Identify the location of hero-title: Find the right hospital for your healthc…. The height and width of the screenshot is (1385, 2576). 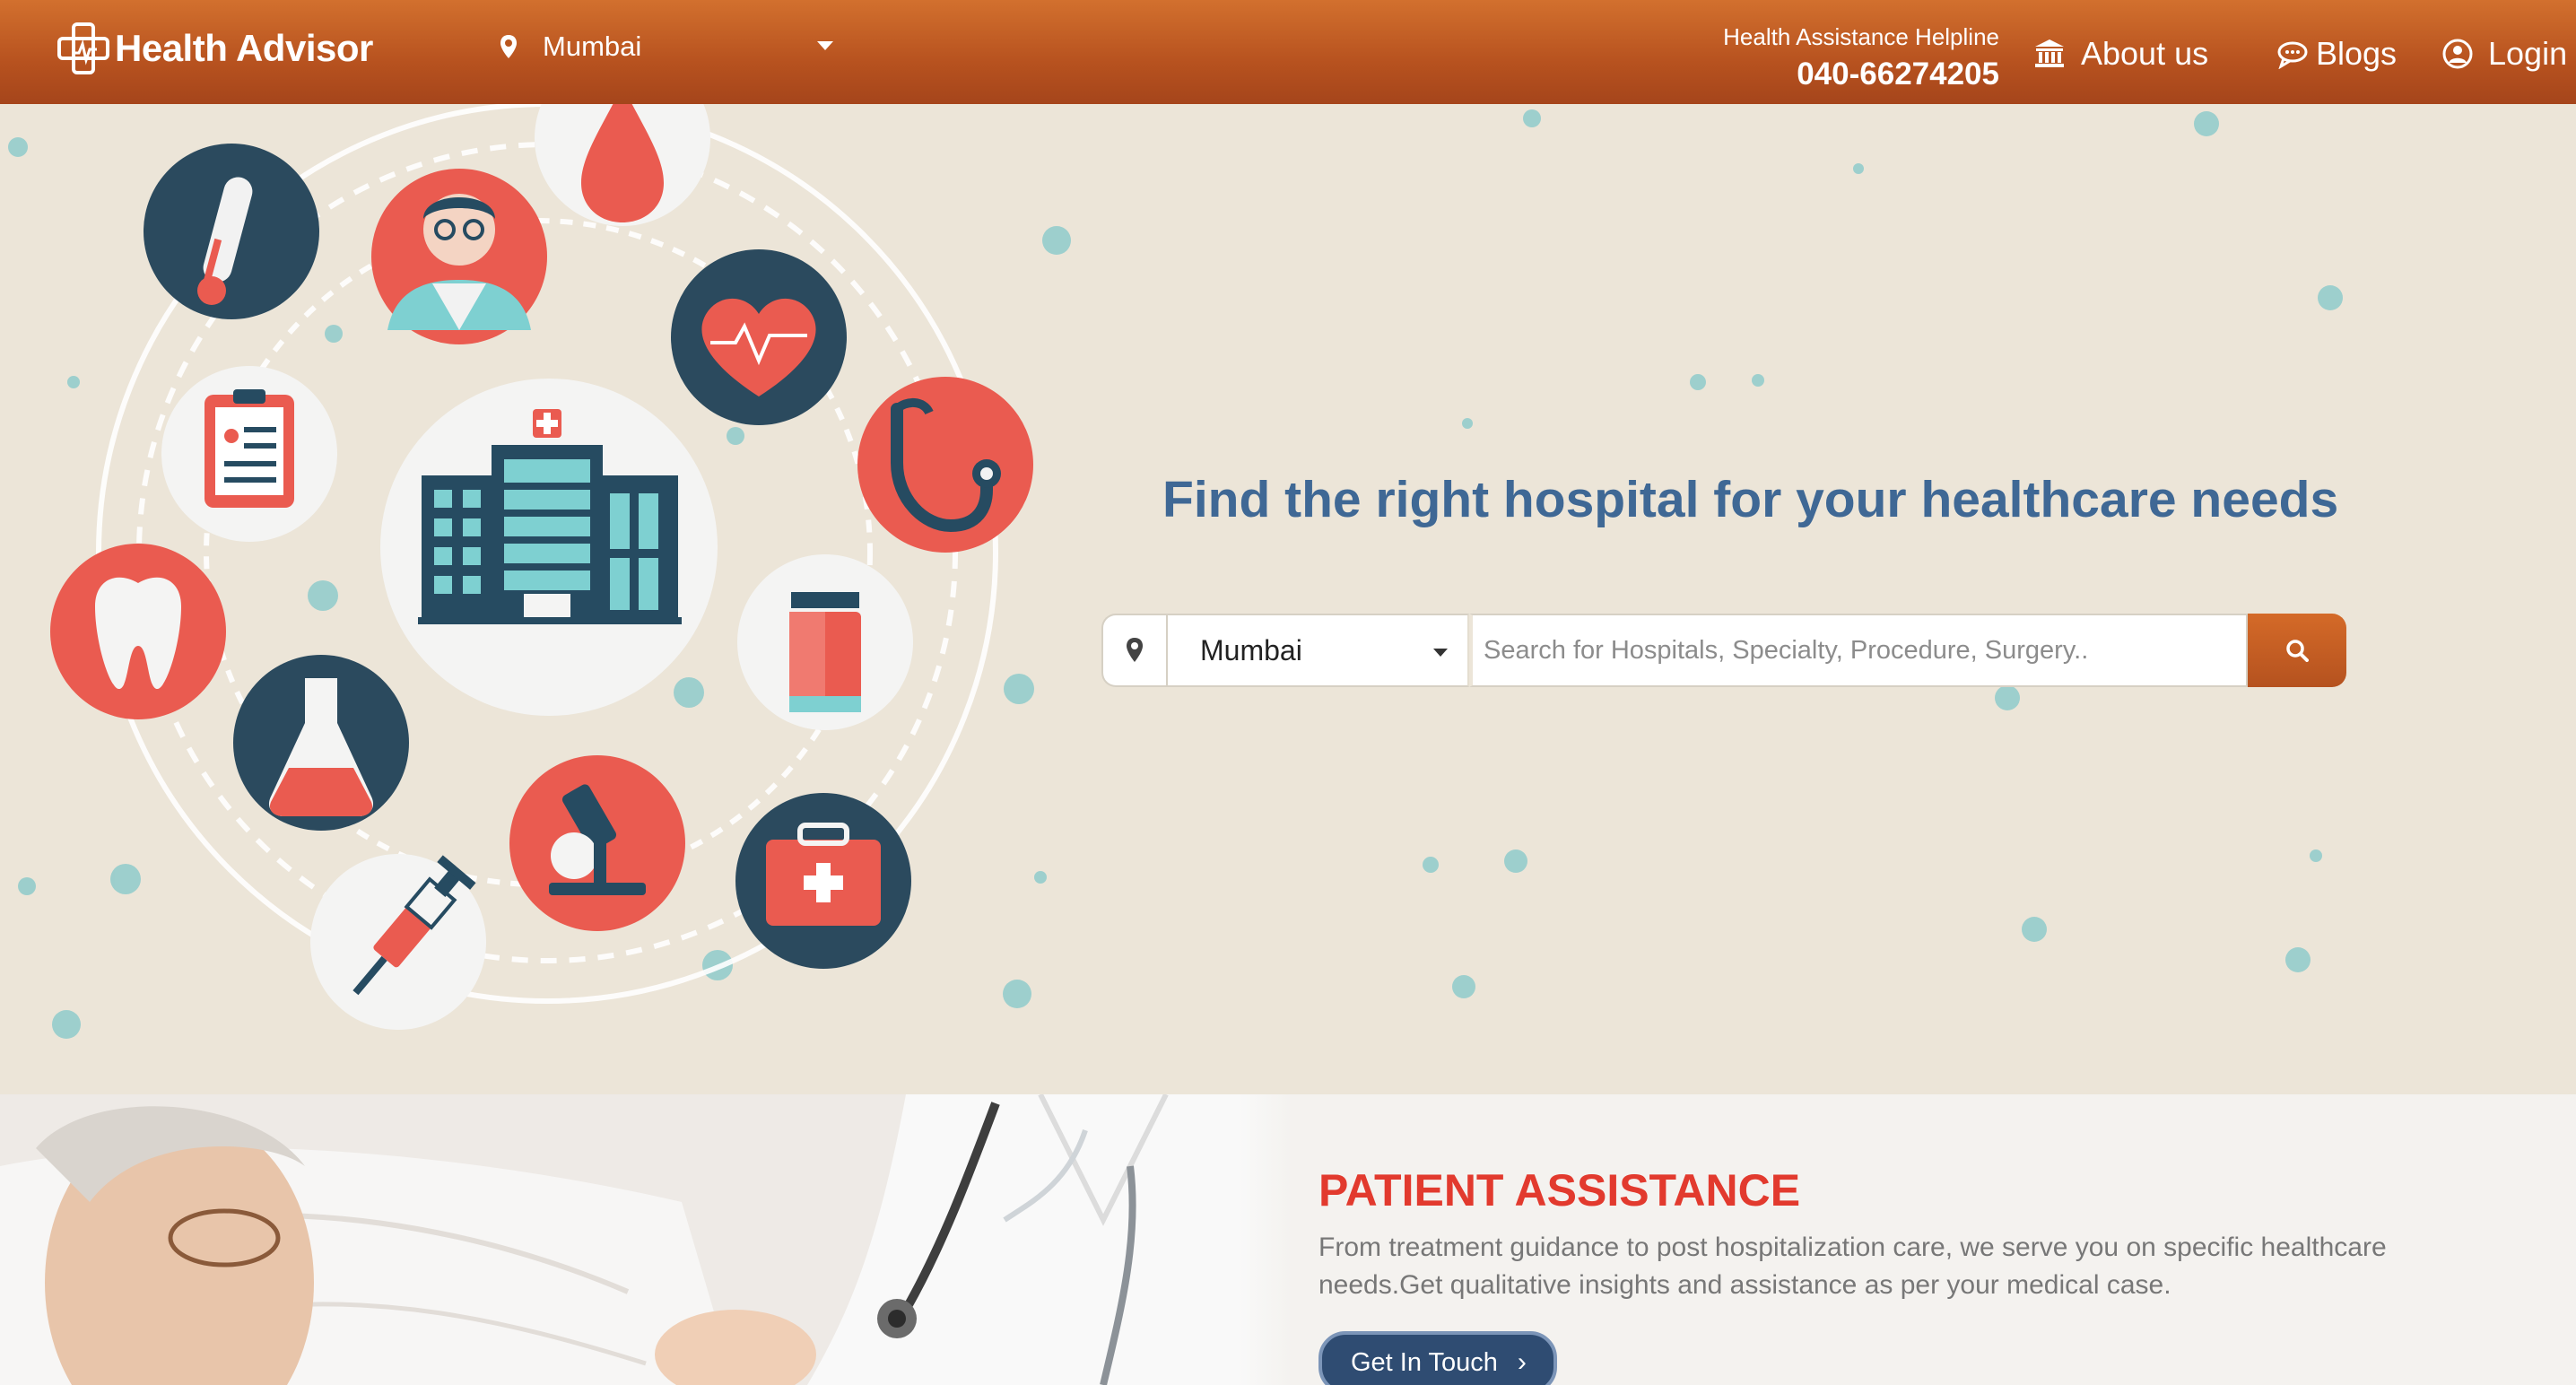
(1750, 499).